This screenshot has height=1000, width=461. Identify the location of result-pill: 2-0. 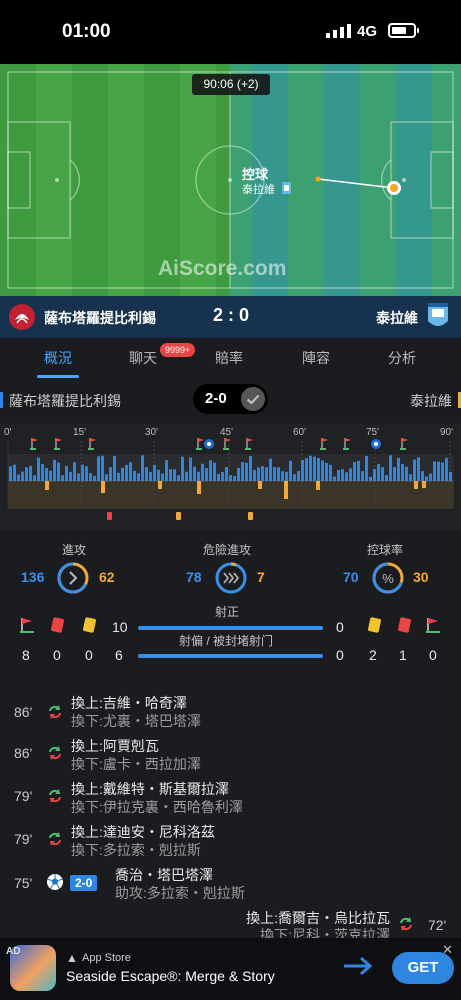
(230, 399).